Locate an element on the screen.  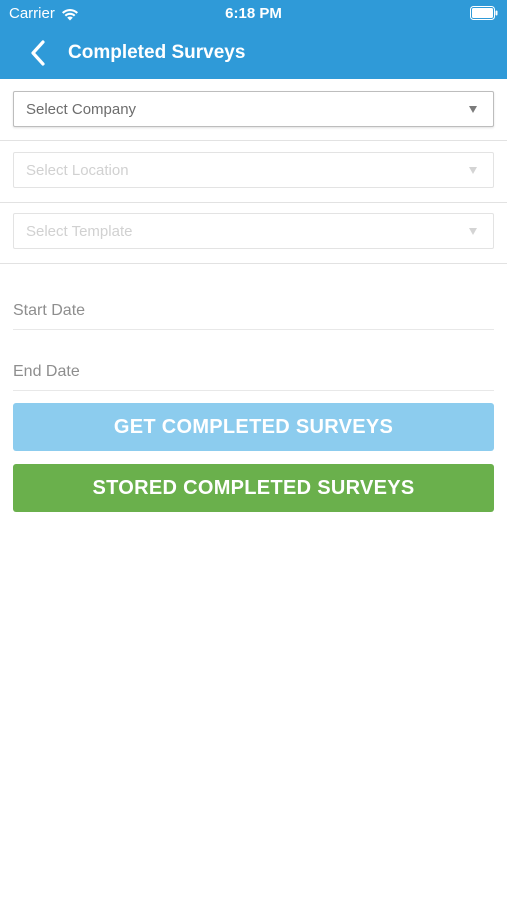
clock: 6:18 PM is located at coordinates (253, 13).